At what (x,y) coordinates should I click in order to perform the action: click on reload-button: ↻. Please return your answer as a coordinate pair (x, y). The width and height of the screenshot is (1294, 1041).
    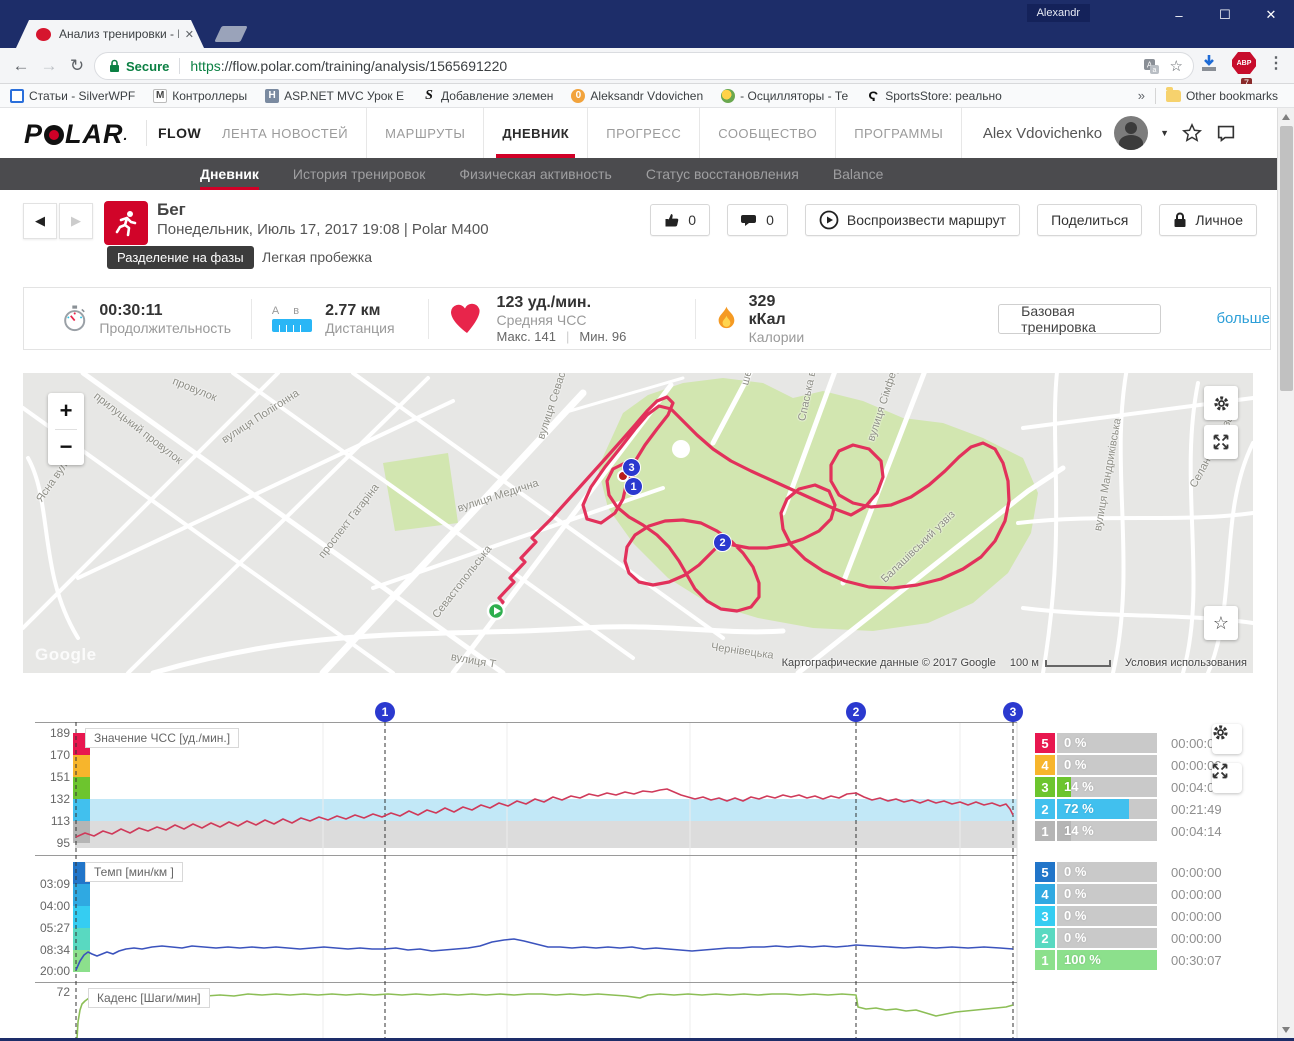
    Looking at the image, I should click on (77, 66).